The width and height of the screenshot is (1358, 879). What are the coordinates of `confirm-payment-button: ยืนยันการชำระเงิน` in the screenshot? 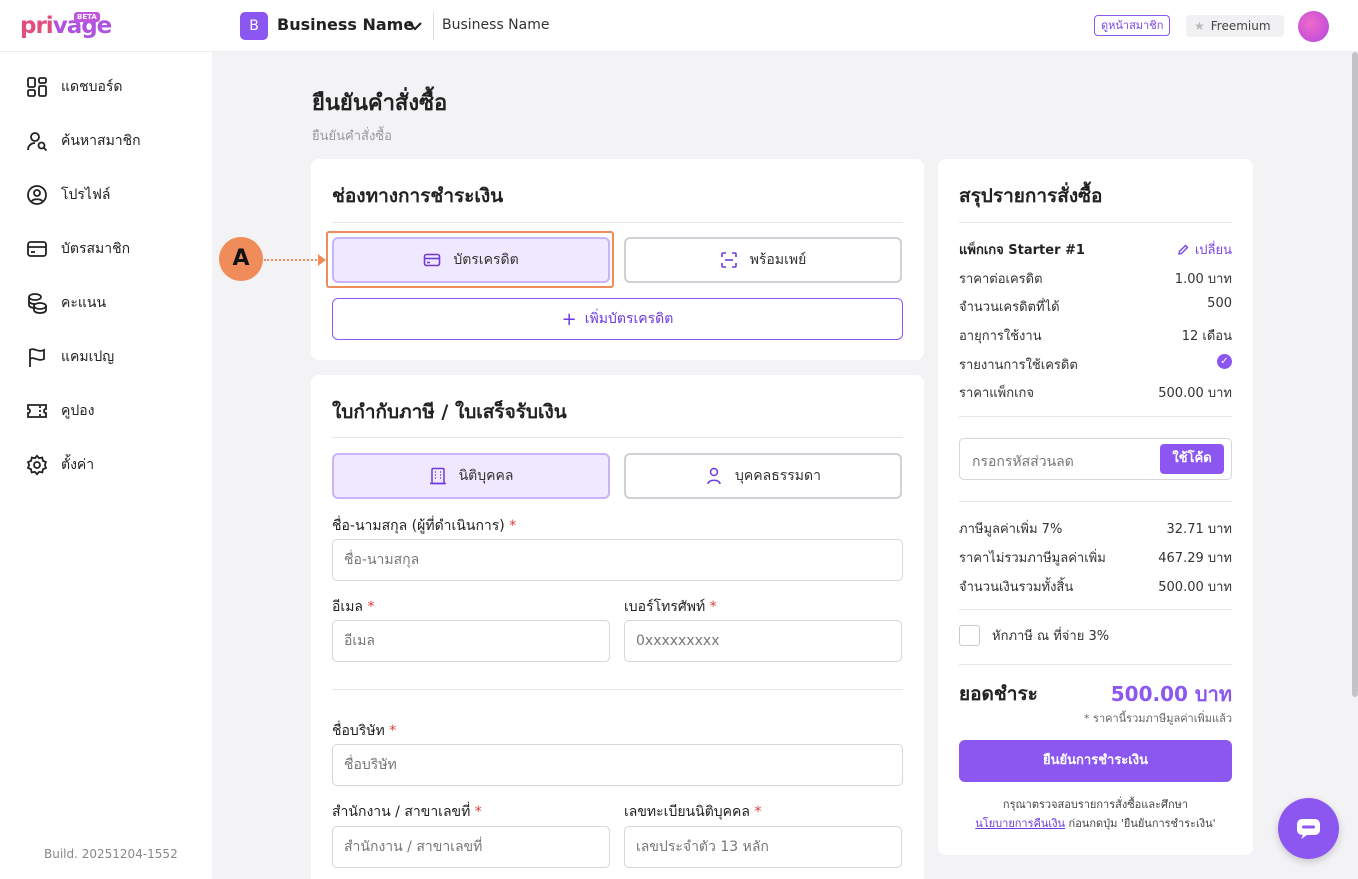 It's located at (1095, 761).